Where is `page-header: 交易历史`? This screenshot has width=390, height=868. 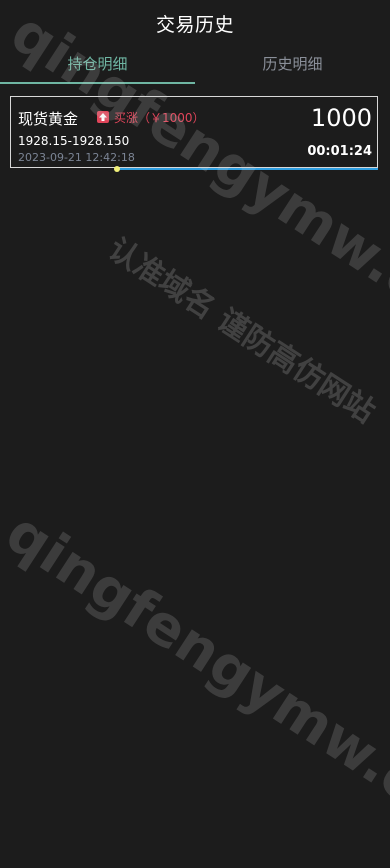
page-header: 交易历史 is located at coordinates (195, 23).